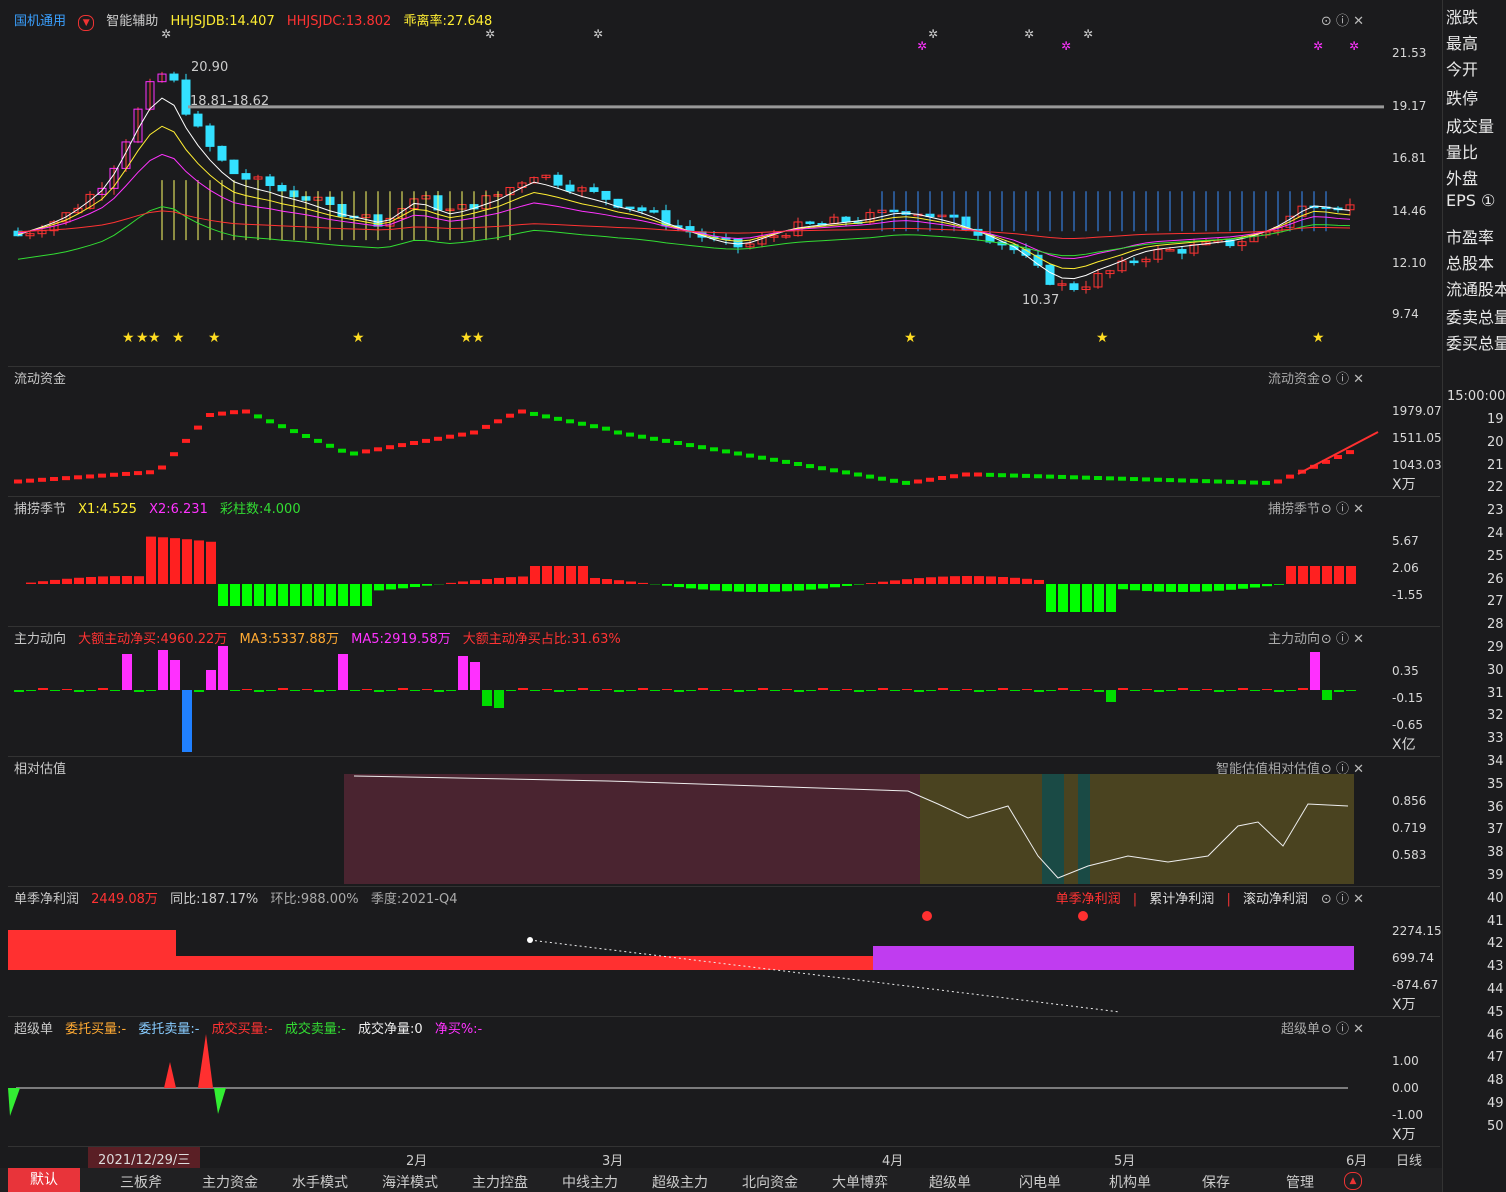 This screenshot has width=1506, height=1192. Describe the element at coordinates (696, 561) in the screenshot. I see `fishing-chart` at that location.